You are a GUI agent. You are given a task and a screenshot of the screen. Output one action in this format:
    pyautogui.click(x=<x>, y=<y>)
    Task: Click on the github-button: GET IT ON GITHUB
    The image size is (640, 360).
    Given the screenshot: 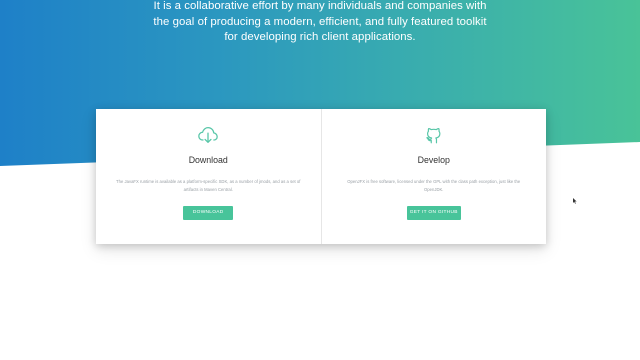 What is the action you would take?
    pyautogui.click(x=433, y=213)
    